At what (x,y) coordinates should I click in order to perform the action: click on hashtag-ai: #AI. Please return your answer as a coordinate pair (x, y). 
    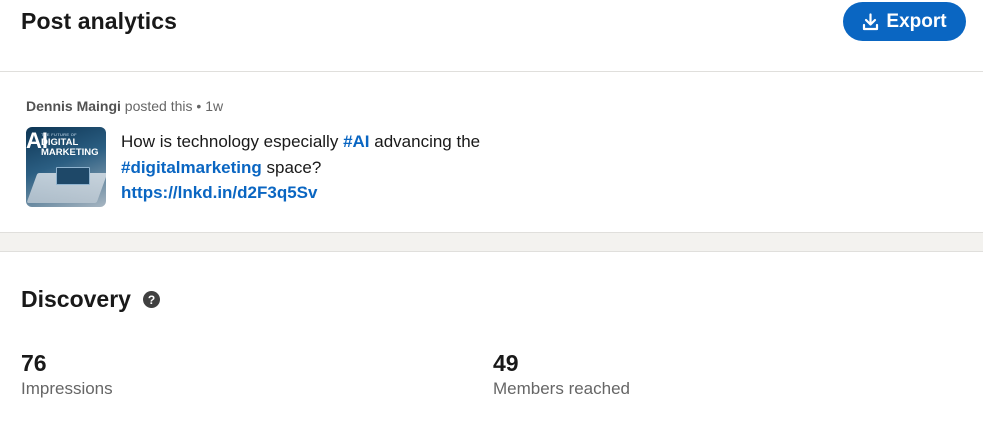
    Looking at the image, I should click on (356, 141).